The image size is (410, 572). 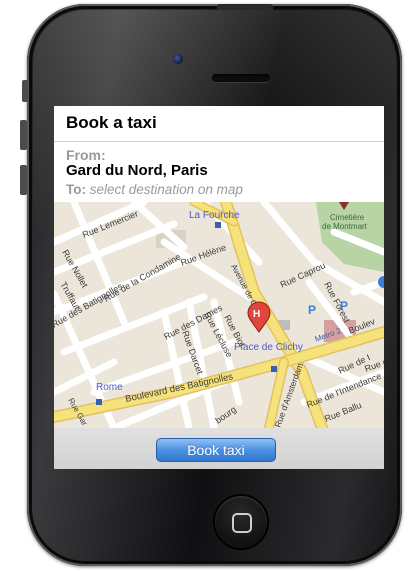 What do you see at coordinates (219, 141) in the screenshot?
I see `header-divider` at bounding box center [219, 141].